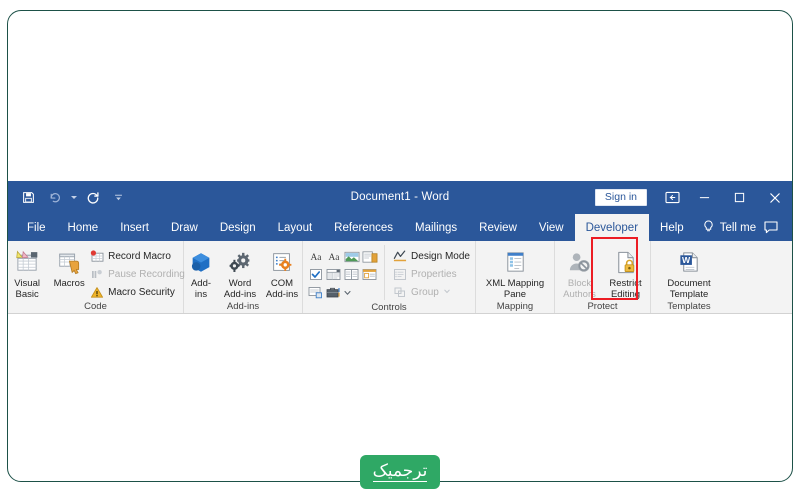 The width and height of the screenshot is (800, 500). I want to click on macro-security-button: Macro Security, so click(137, 292).